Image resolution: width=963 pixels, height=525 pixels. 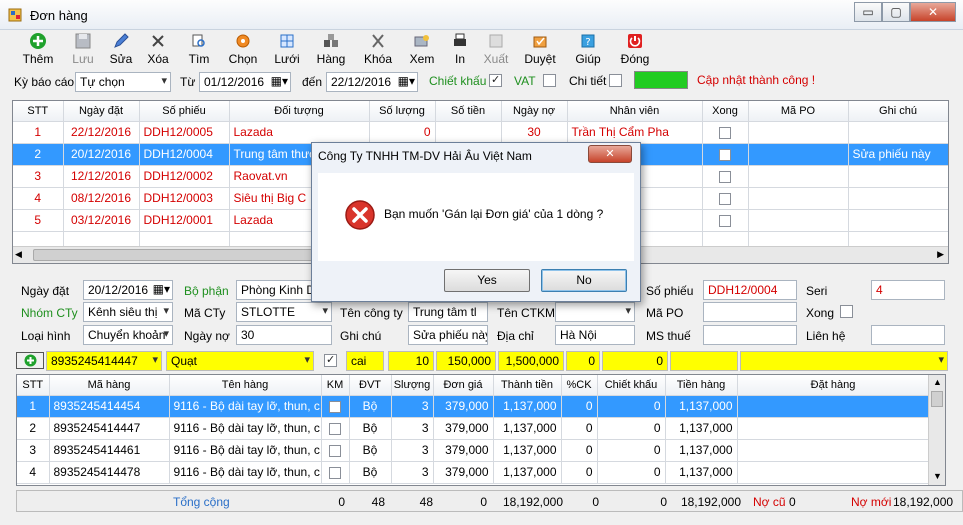 What do you see at coordinates (908, 335) in the screenshot?
I see `contact-input` at bounding box center [908, 335].